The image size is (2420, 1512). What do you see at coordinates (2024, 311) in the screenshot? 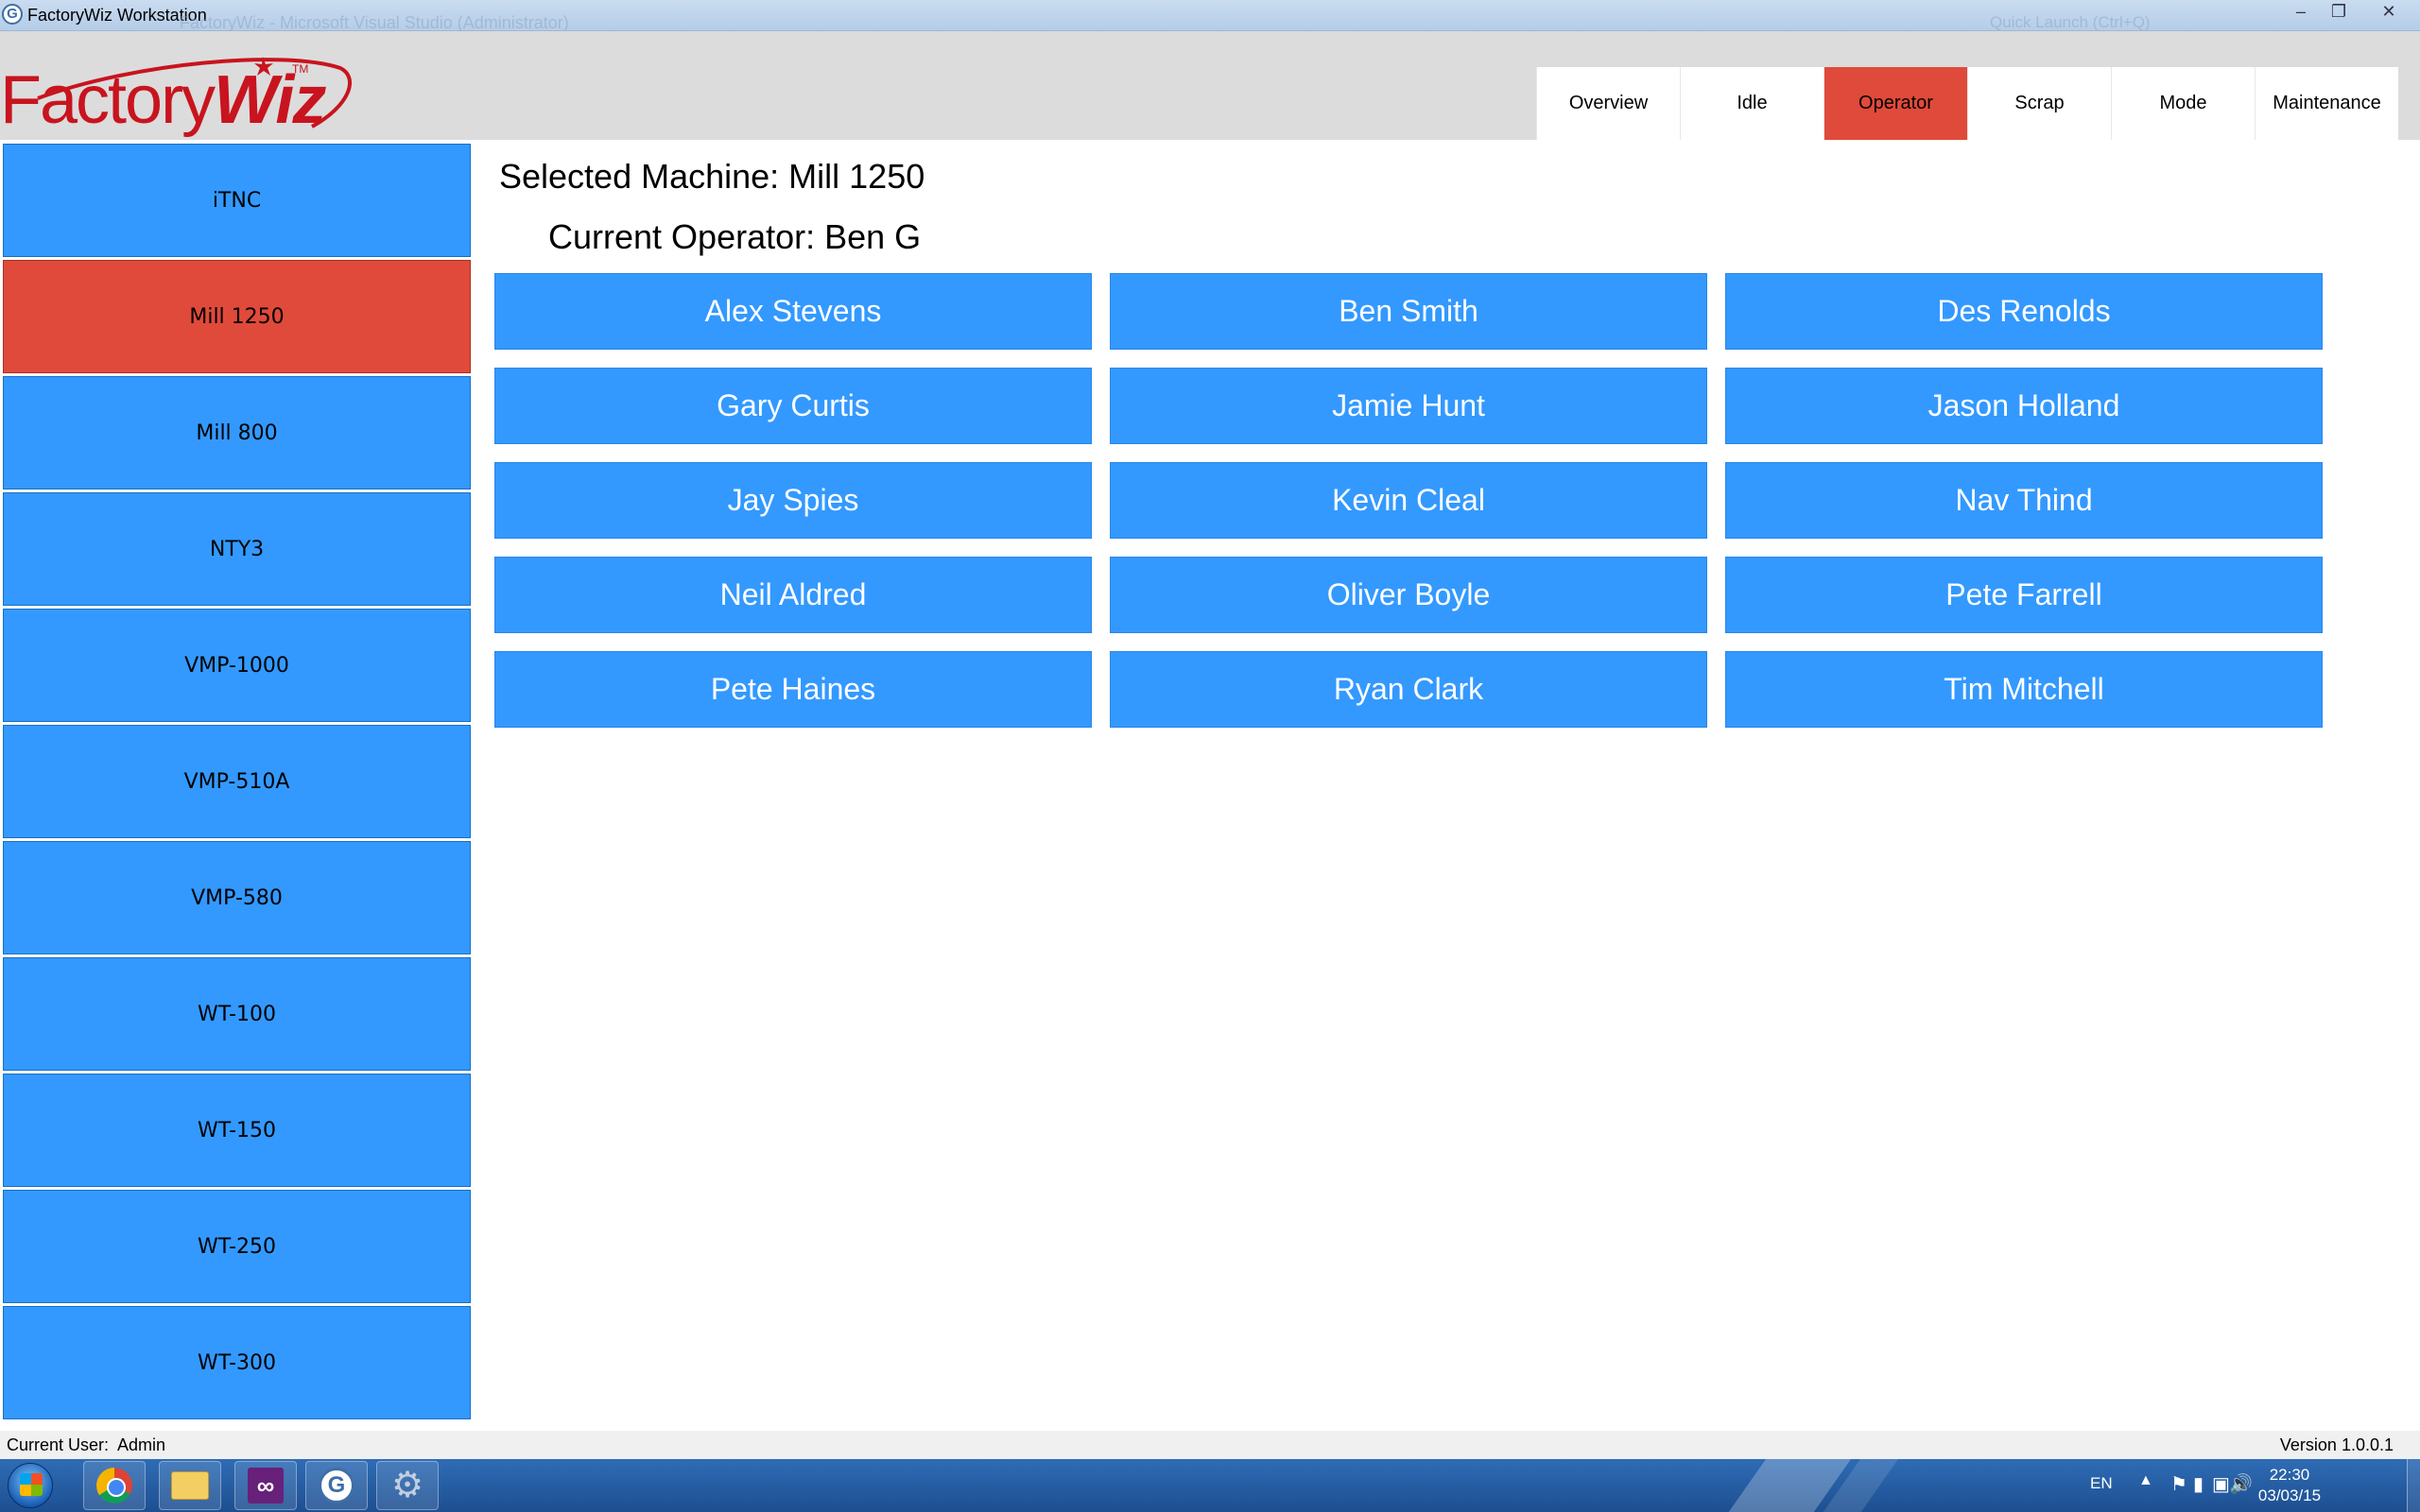
I see `operator-button-des-renolds: Des Renolds` at bounding box center [2024, 311].